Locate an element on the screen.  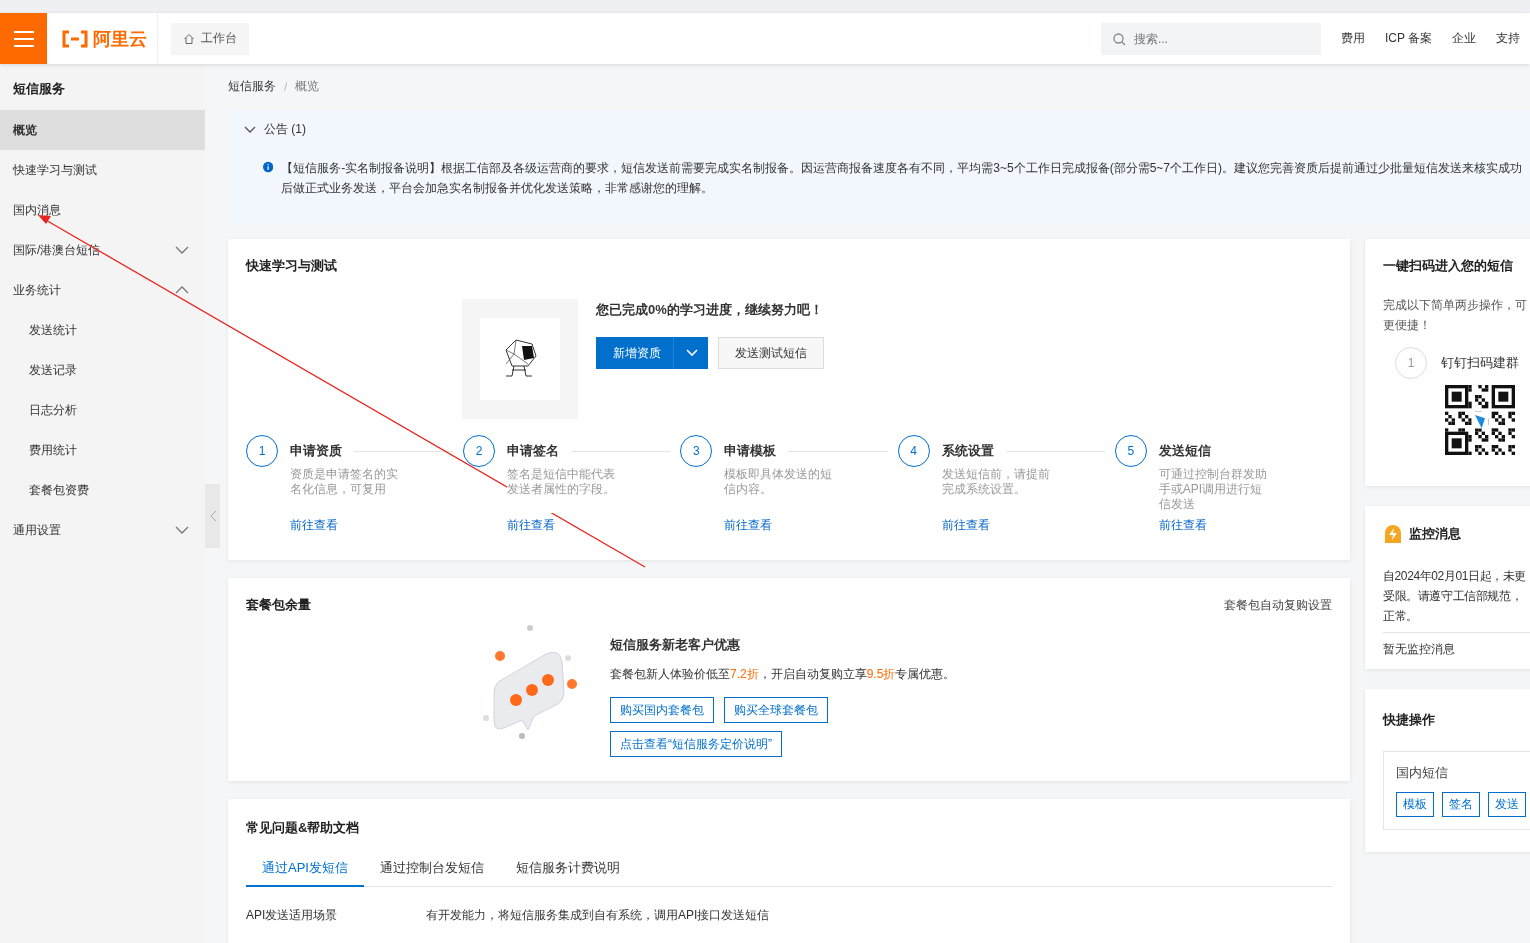
tab: 通过API发短信 is located at coordinates (305, 873).